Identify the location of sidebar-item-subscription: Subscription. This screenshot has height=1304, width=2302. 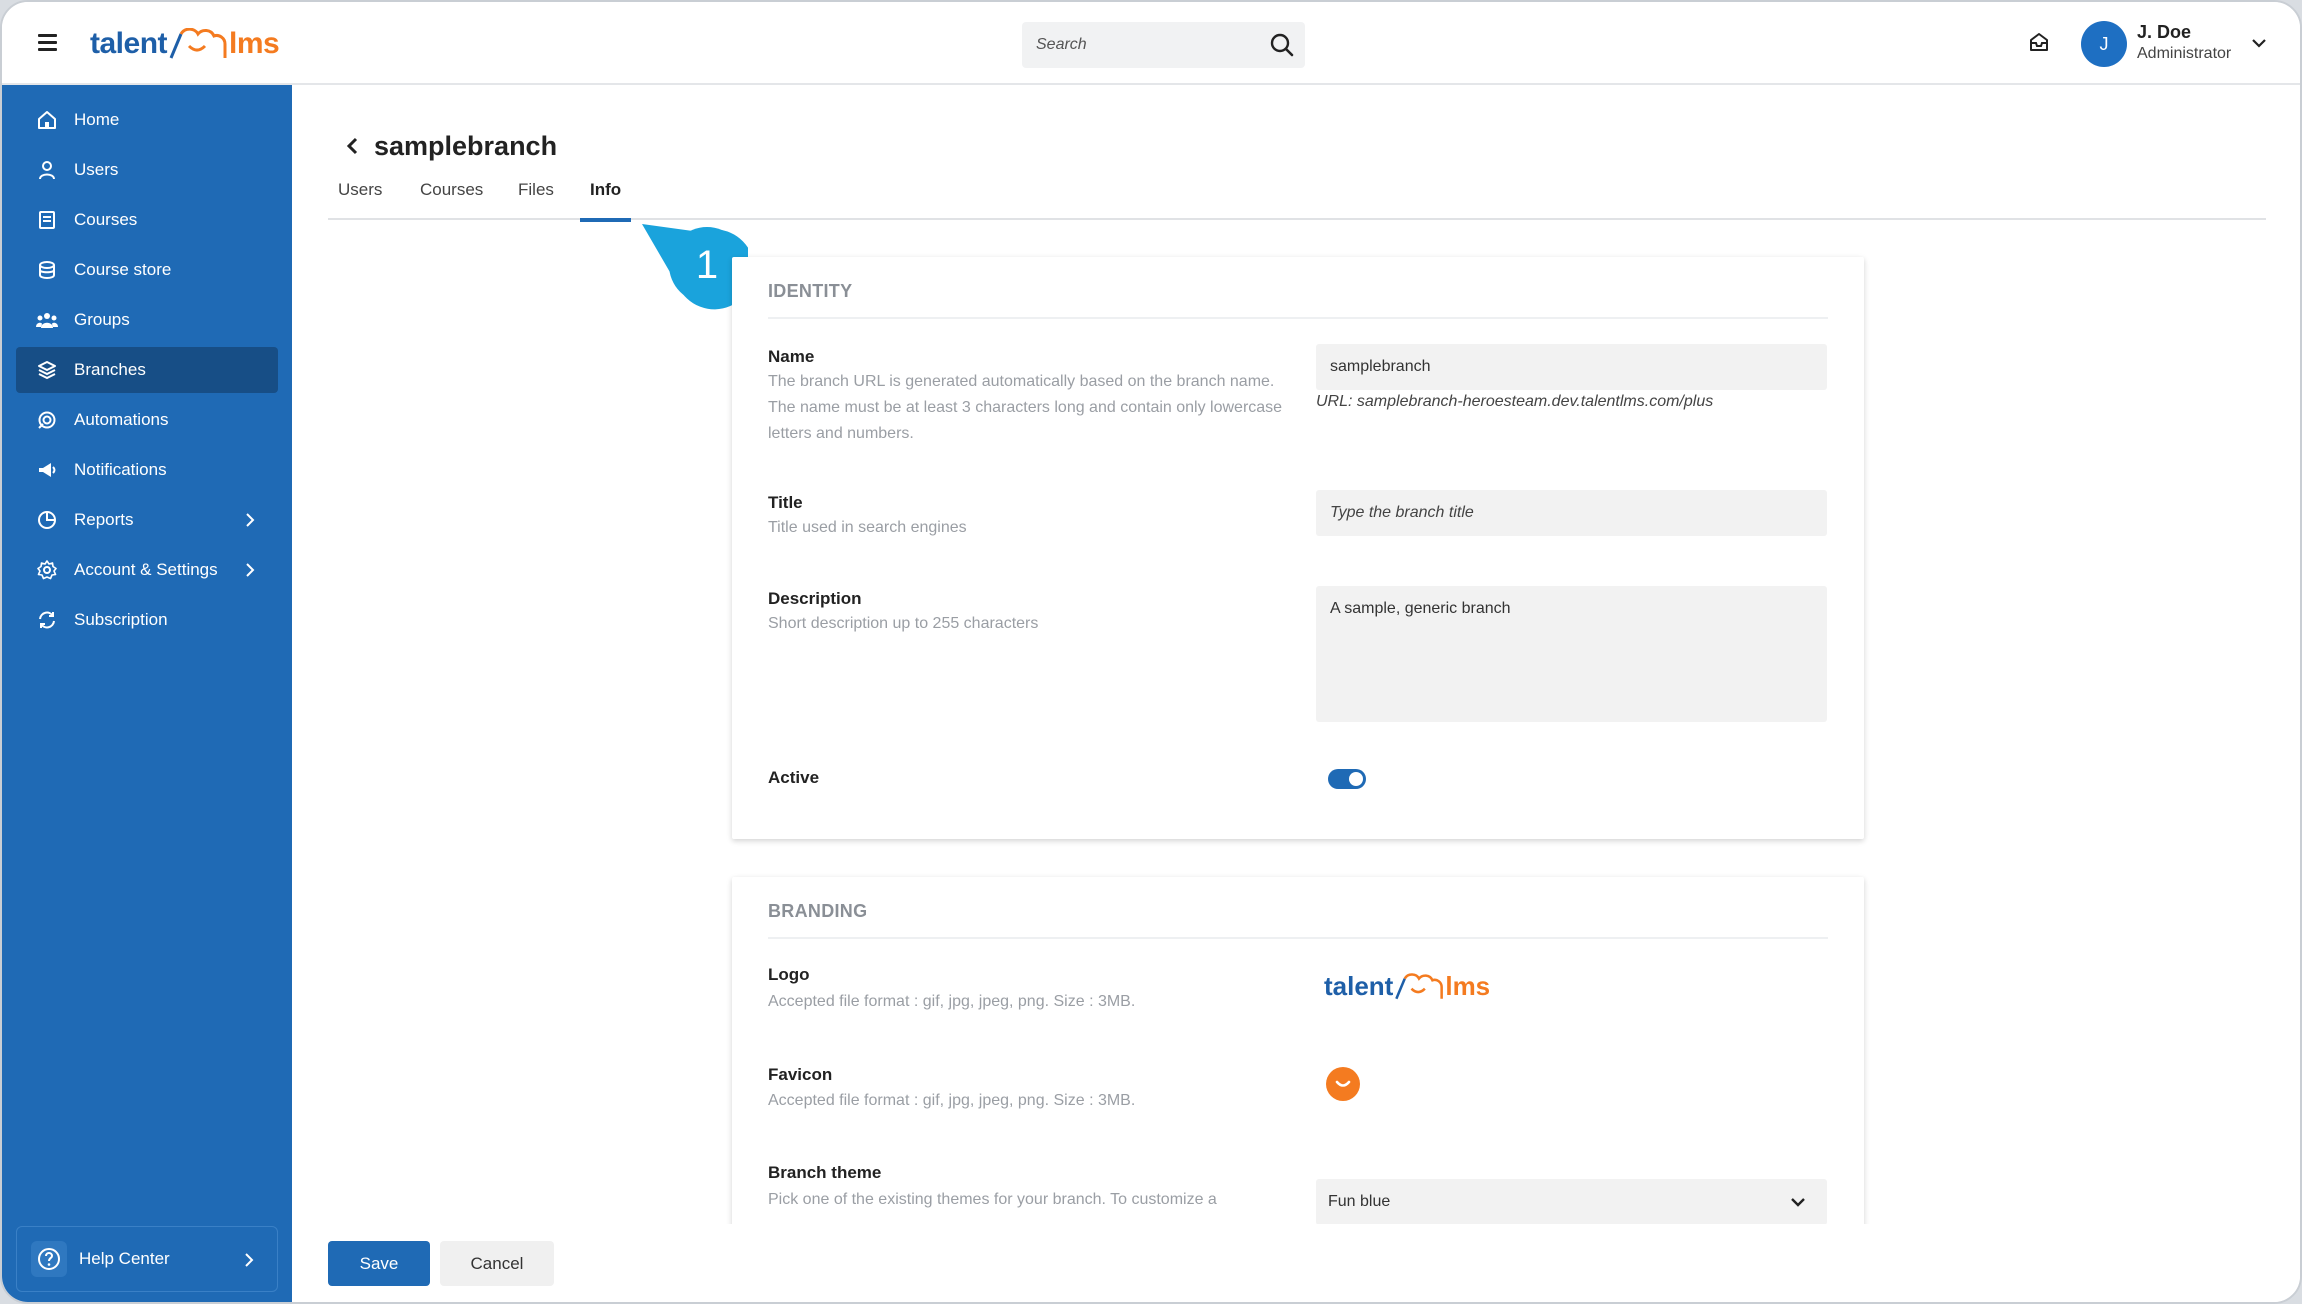
(147, 620).